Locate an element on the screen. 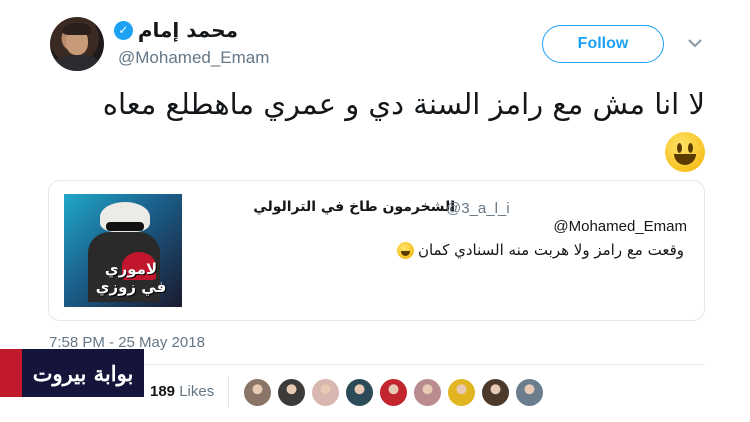  stats-divider is located at coordinates (228, 392).